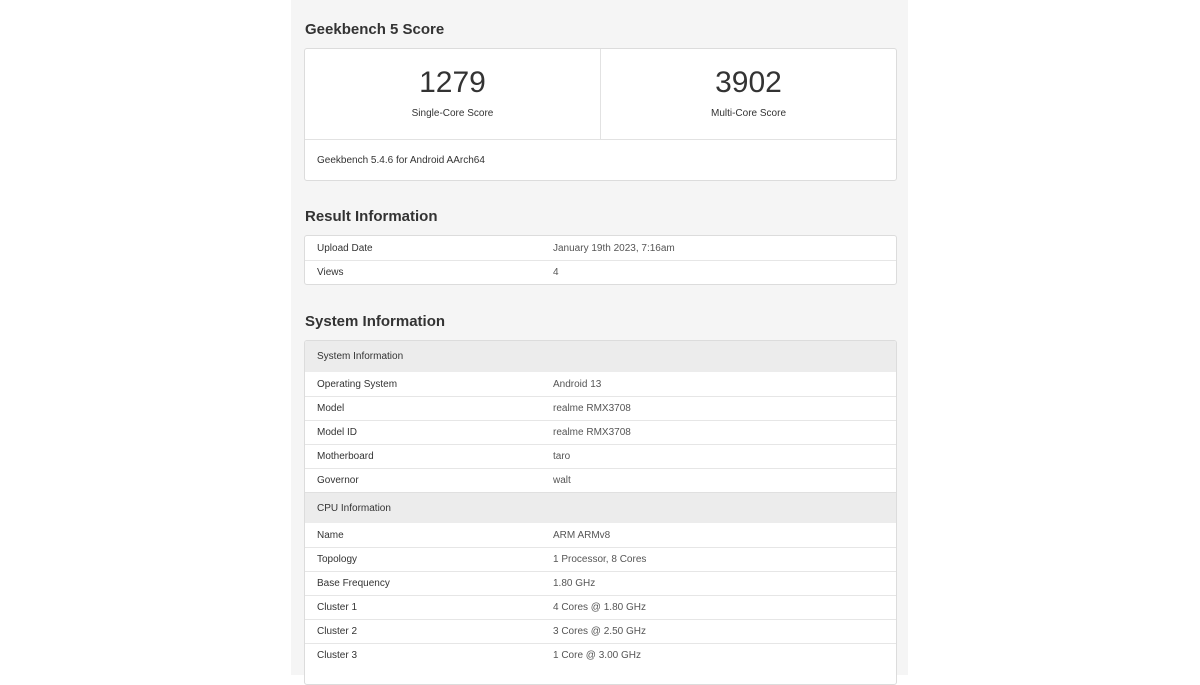 The width and height of the screenshot is (1200, 685). Describe the element at coordinates (375, 29) in the screenshot. I see `score-section-title: Geekbench 5 Score` at that location.